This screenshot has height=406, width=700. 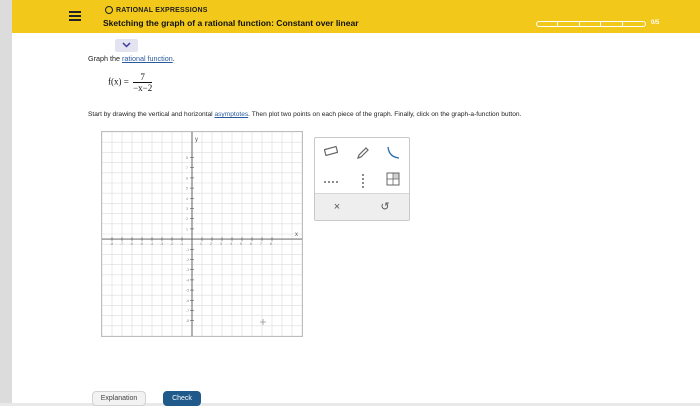 What do you see at coordinates (181, 244) in the screenshot?
I see `x-tick-label: -1` at bounding box center [181, 244].